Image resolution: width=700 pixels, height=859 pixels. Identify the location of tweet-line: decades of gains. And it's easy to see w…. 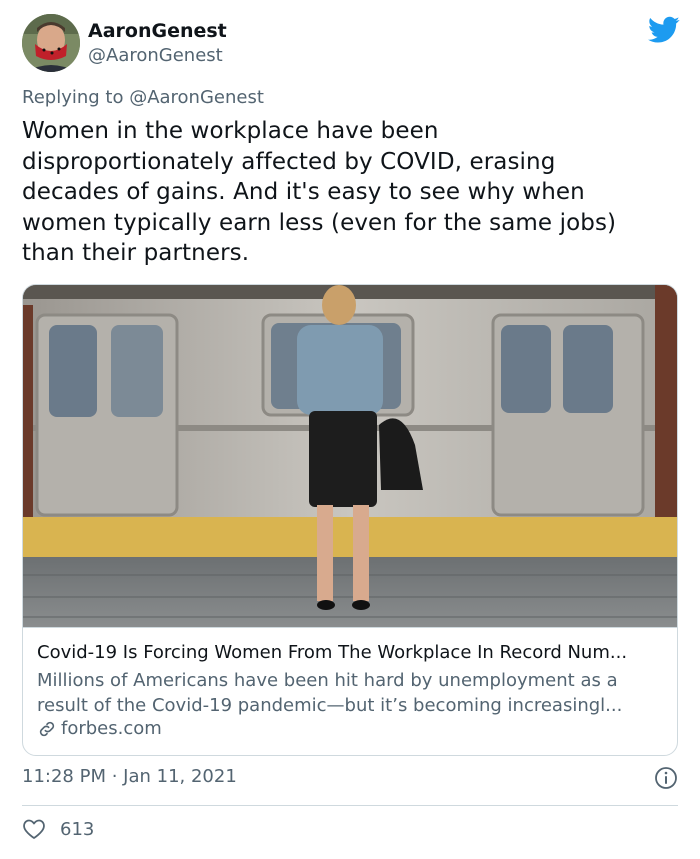
(303, 192).